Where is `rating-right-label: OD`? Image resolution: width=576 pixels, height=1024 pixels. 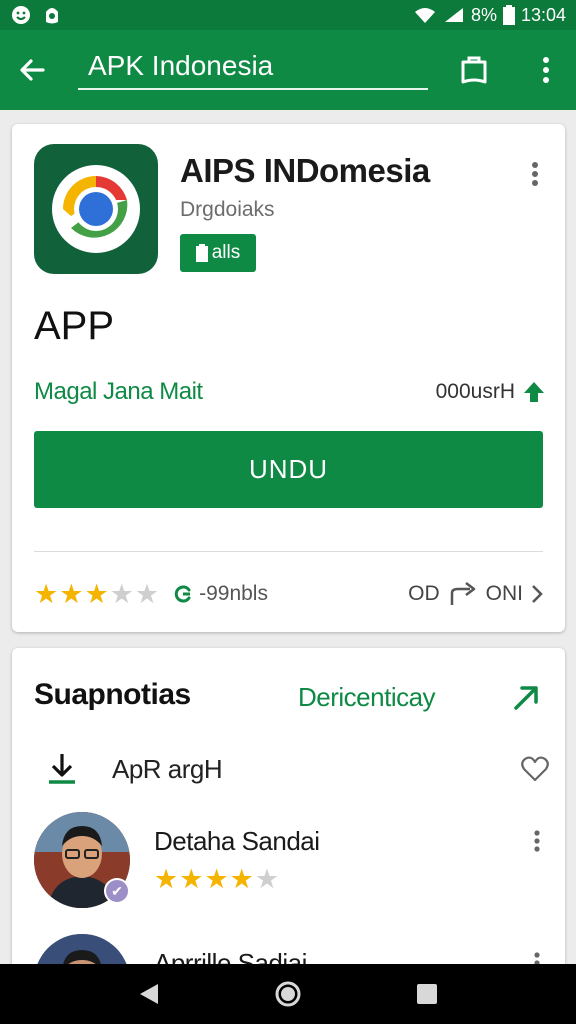
rating-right-label: OD is located at coordinates (424, 593).